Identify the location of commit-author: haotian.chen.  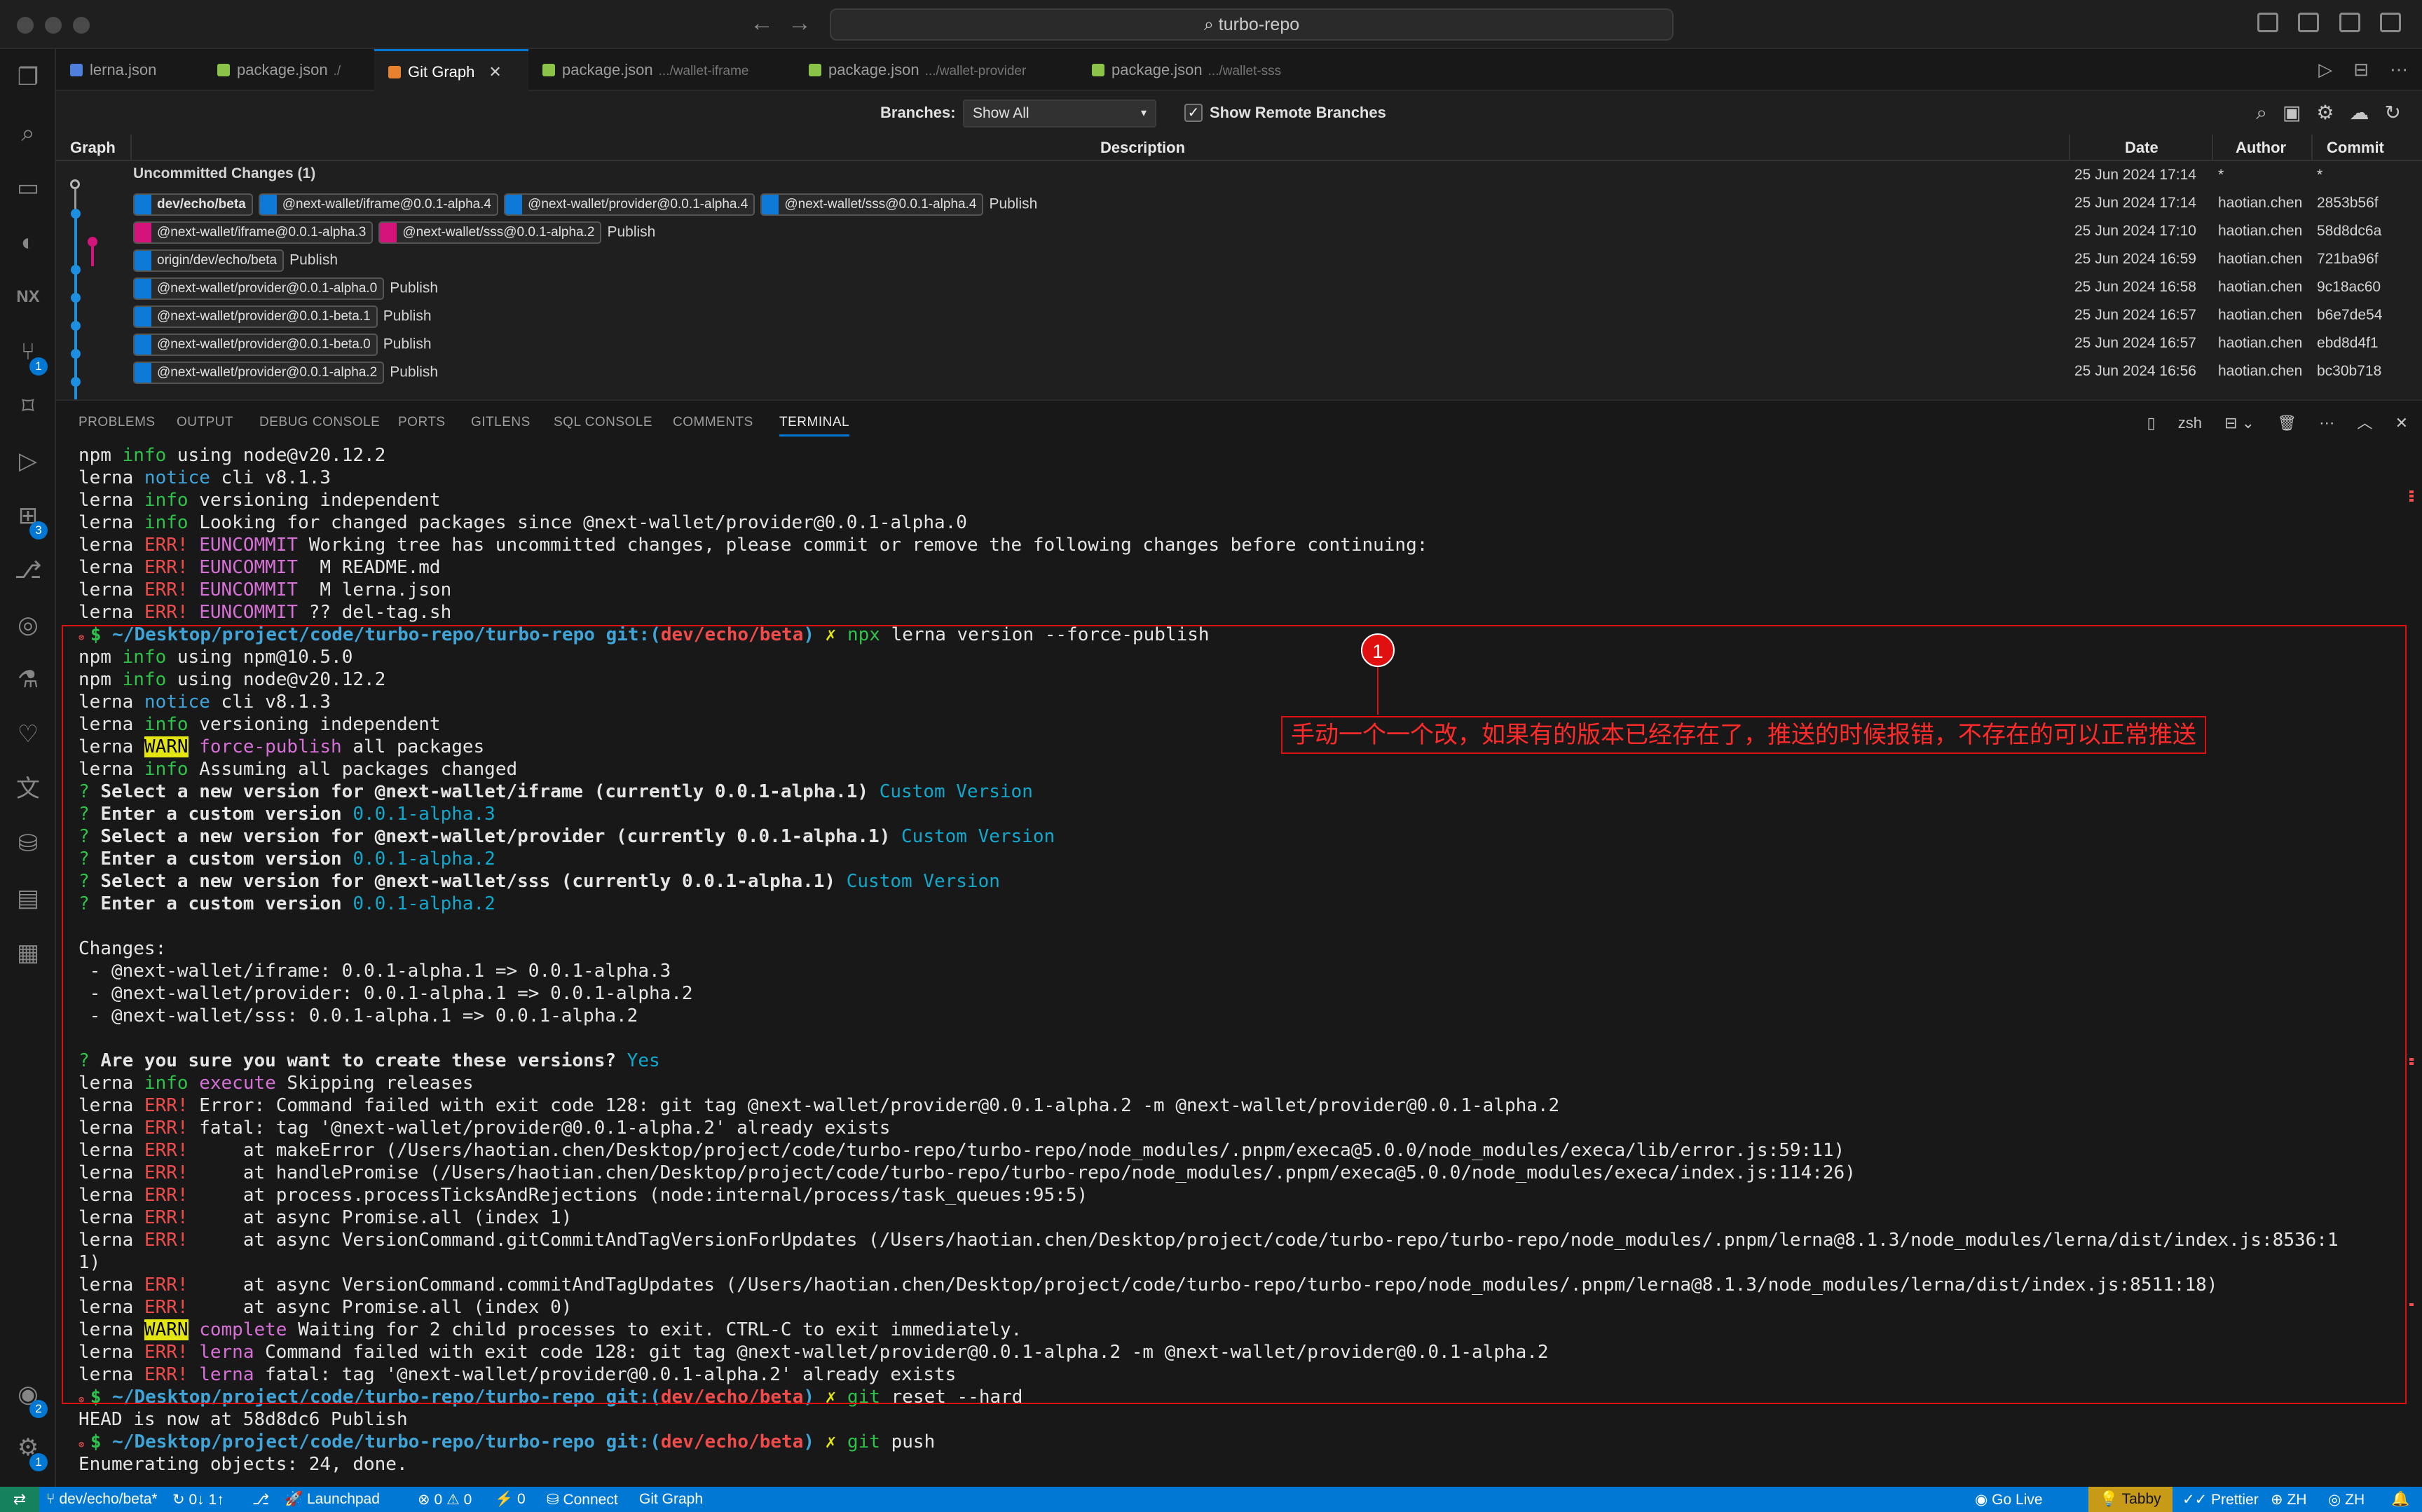
(2261, 371).